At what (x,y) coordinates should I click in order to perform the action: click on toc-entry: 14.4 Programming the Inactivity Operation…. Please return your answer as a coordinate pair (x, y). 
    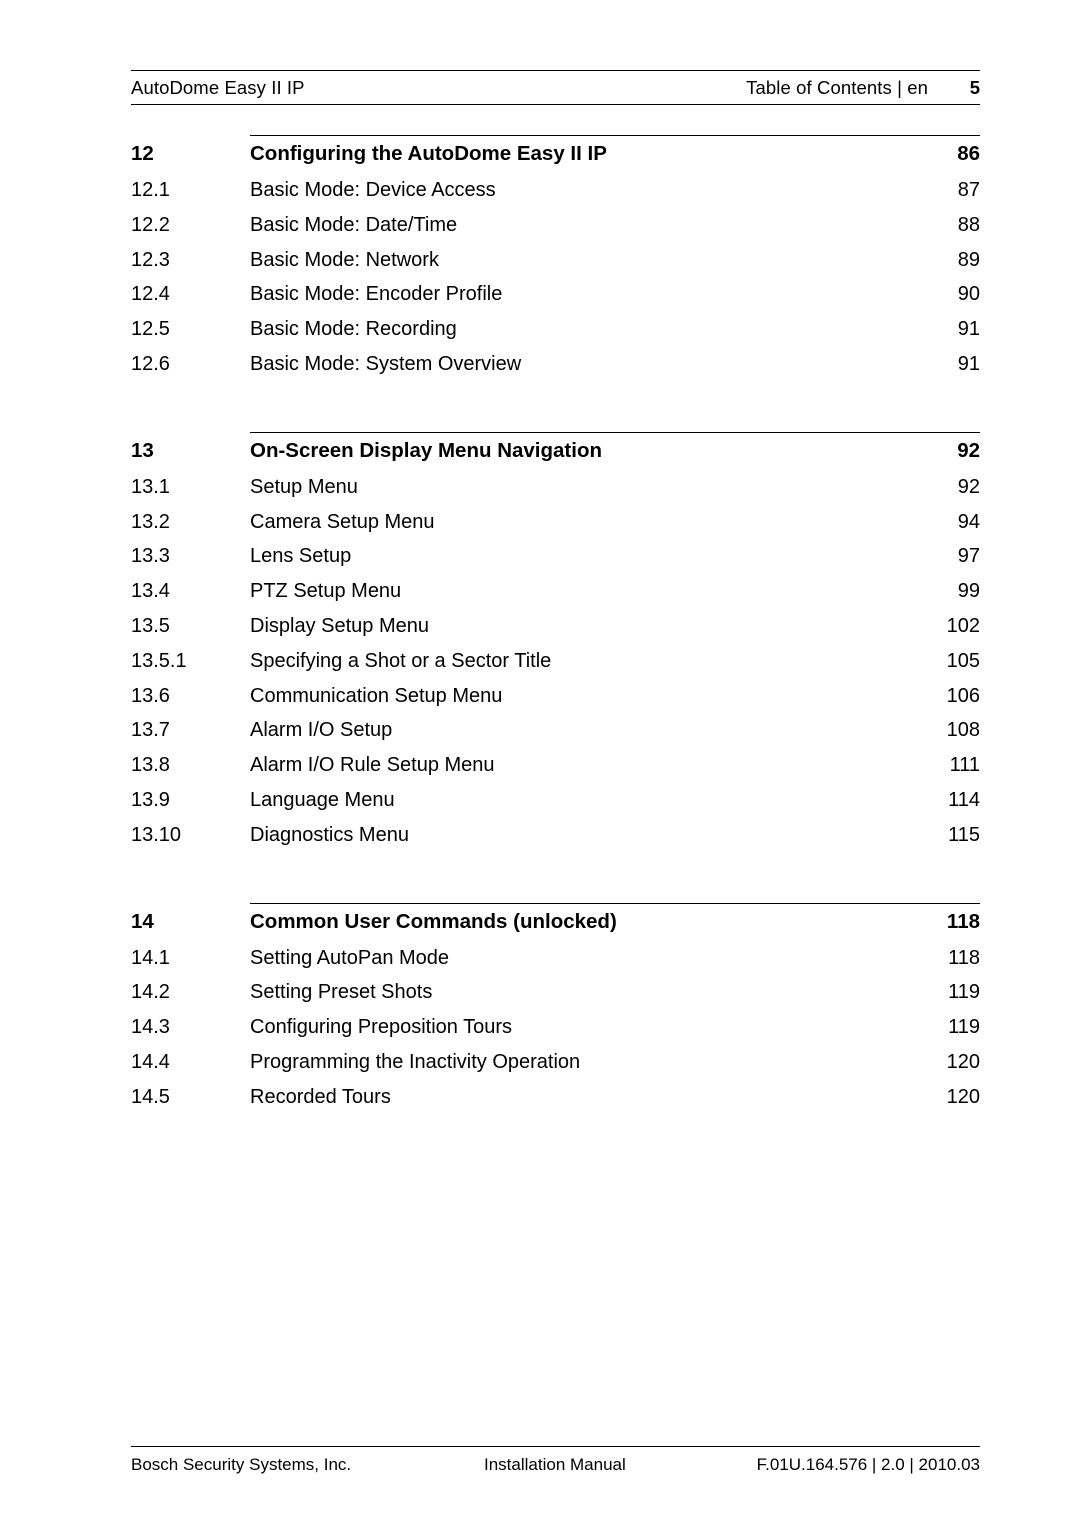
    Looking at the image, I should click on (555, 1062).